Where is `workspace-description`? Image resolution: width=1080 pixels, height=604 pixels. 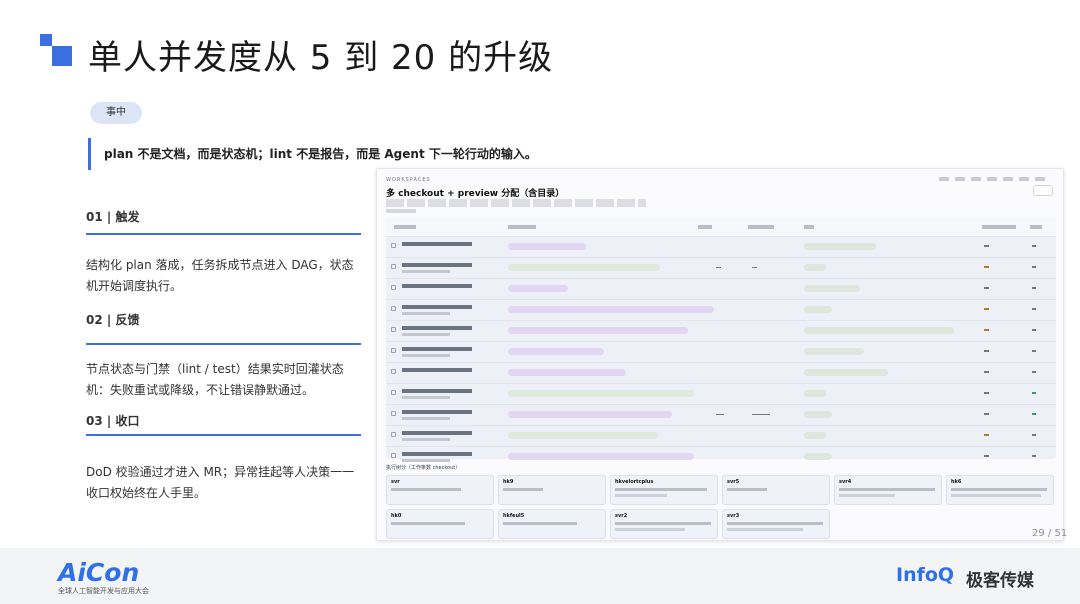
workspace-description is located at coordinates (516, 203).